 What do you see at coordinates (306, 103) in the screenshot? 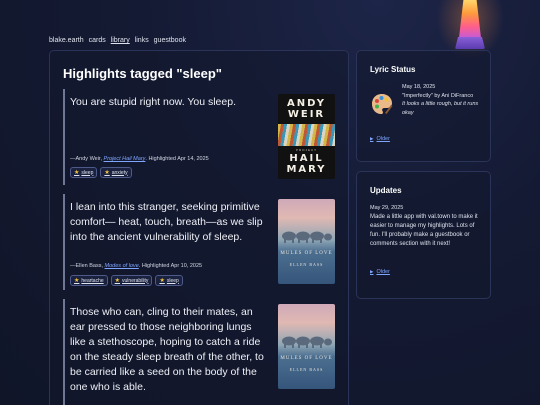
I see `cover-text: ANDY` at bounding box center [306, 103].